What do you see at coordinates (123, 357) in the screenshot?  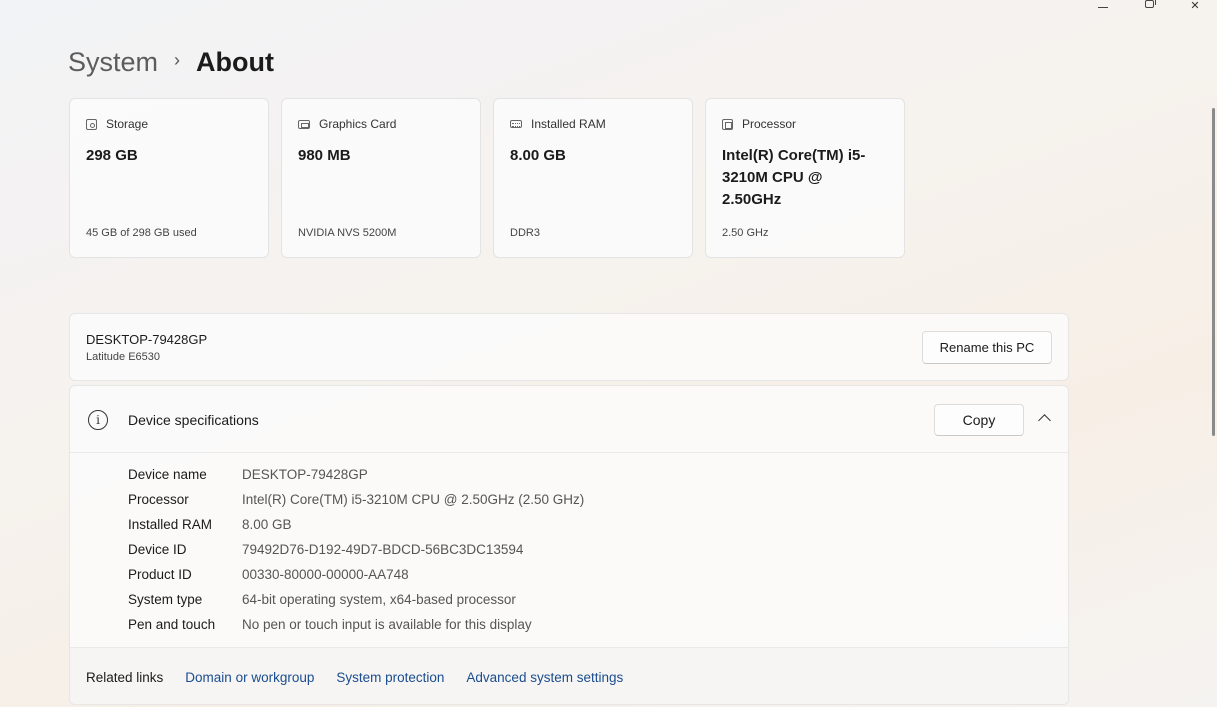 I see `pc-model: Latitude E6530` at bounding box center [123, 357].